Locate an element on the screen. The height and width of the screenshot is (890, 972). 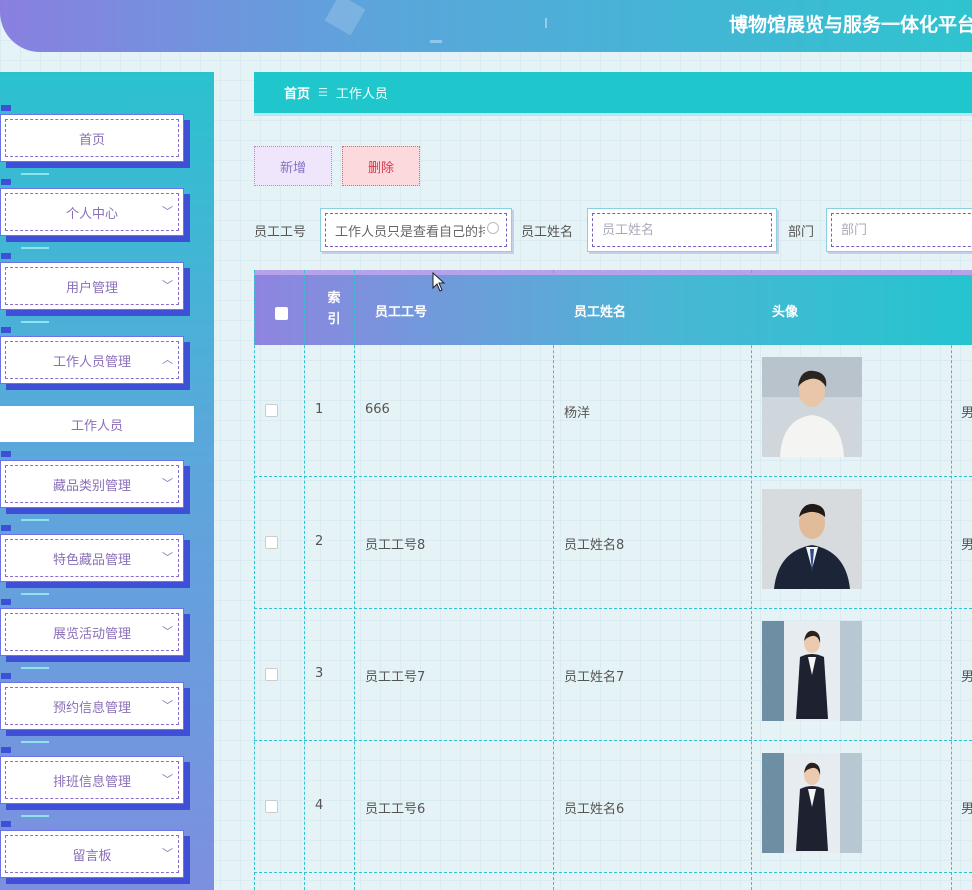
staff-name-field is located at coordinates (682, 230).